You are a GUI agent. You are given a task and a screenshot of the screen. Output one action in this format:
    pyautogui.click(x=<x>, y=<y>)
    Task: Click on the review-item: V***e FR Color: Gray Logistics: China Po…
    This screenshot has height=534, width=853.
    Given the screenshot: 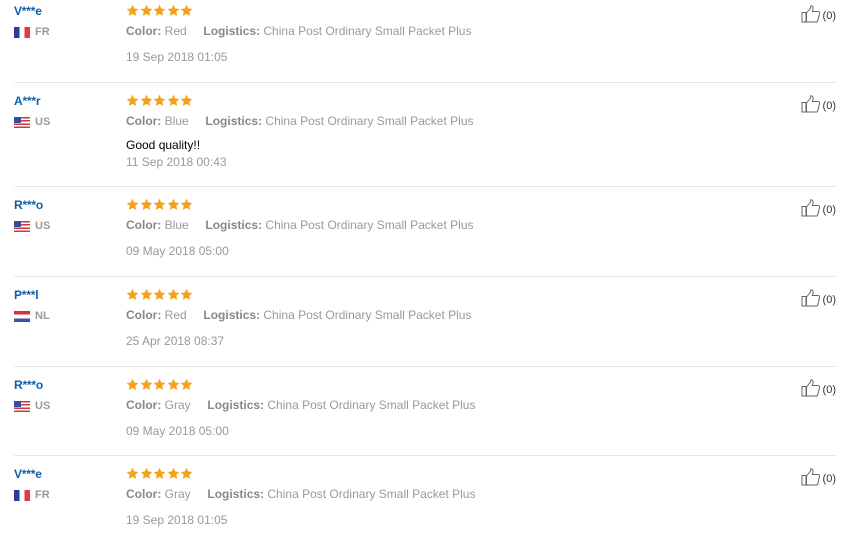 What is the action you would take?
    pyautogui.click(x=425, y=498)
    